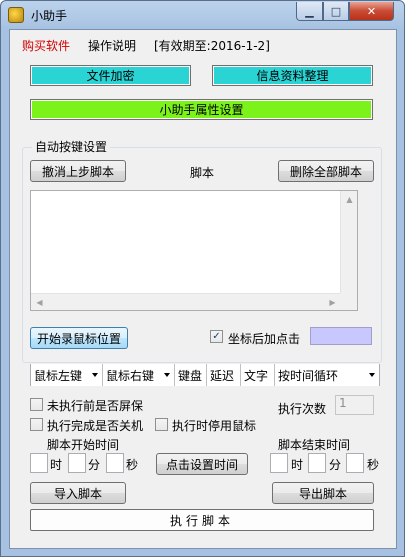 This screenshot has height=557, width=405. What do you see at coordinates (214, 426) in the screenshot?
I see `disable-mouse-label: 执行时停用鼠标` at bounding box center [214, 426].